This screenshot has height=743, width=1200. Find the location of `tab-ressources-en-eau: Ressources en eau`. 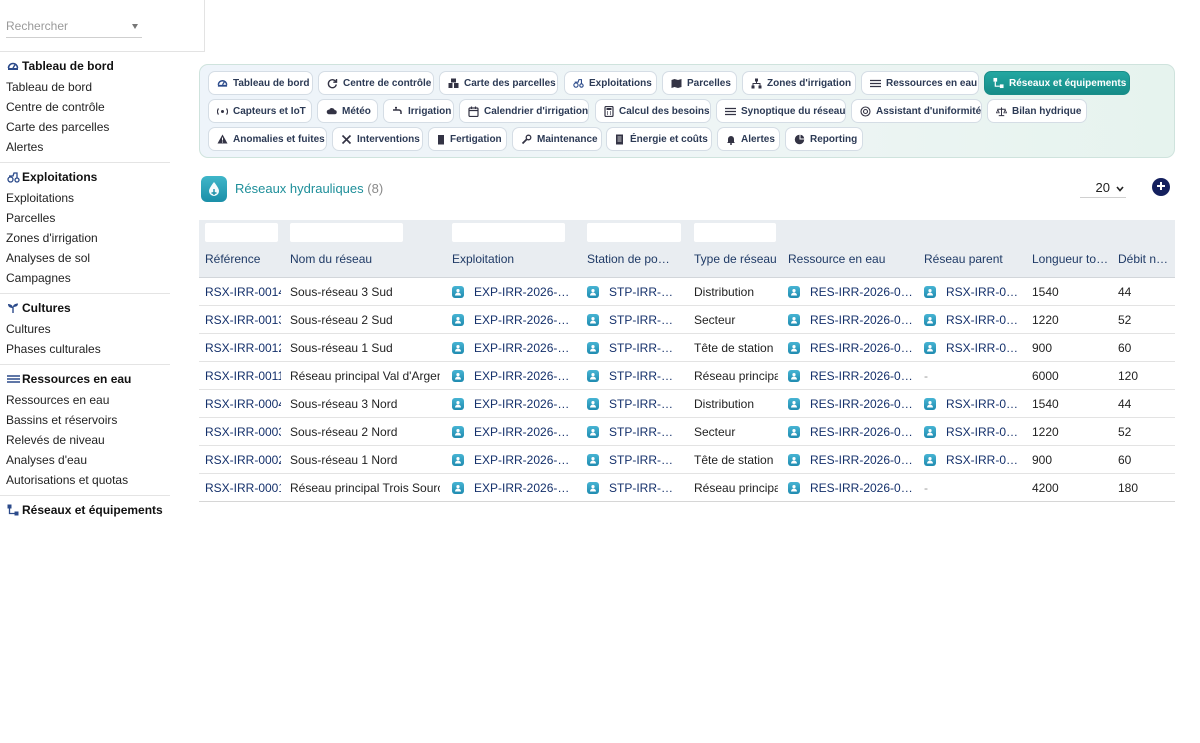

tab-ressources-en-eau: Ressources en eau is located at coordinates (920, 83).